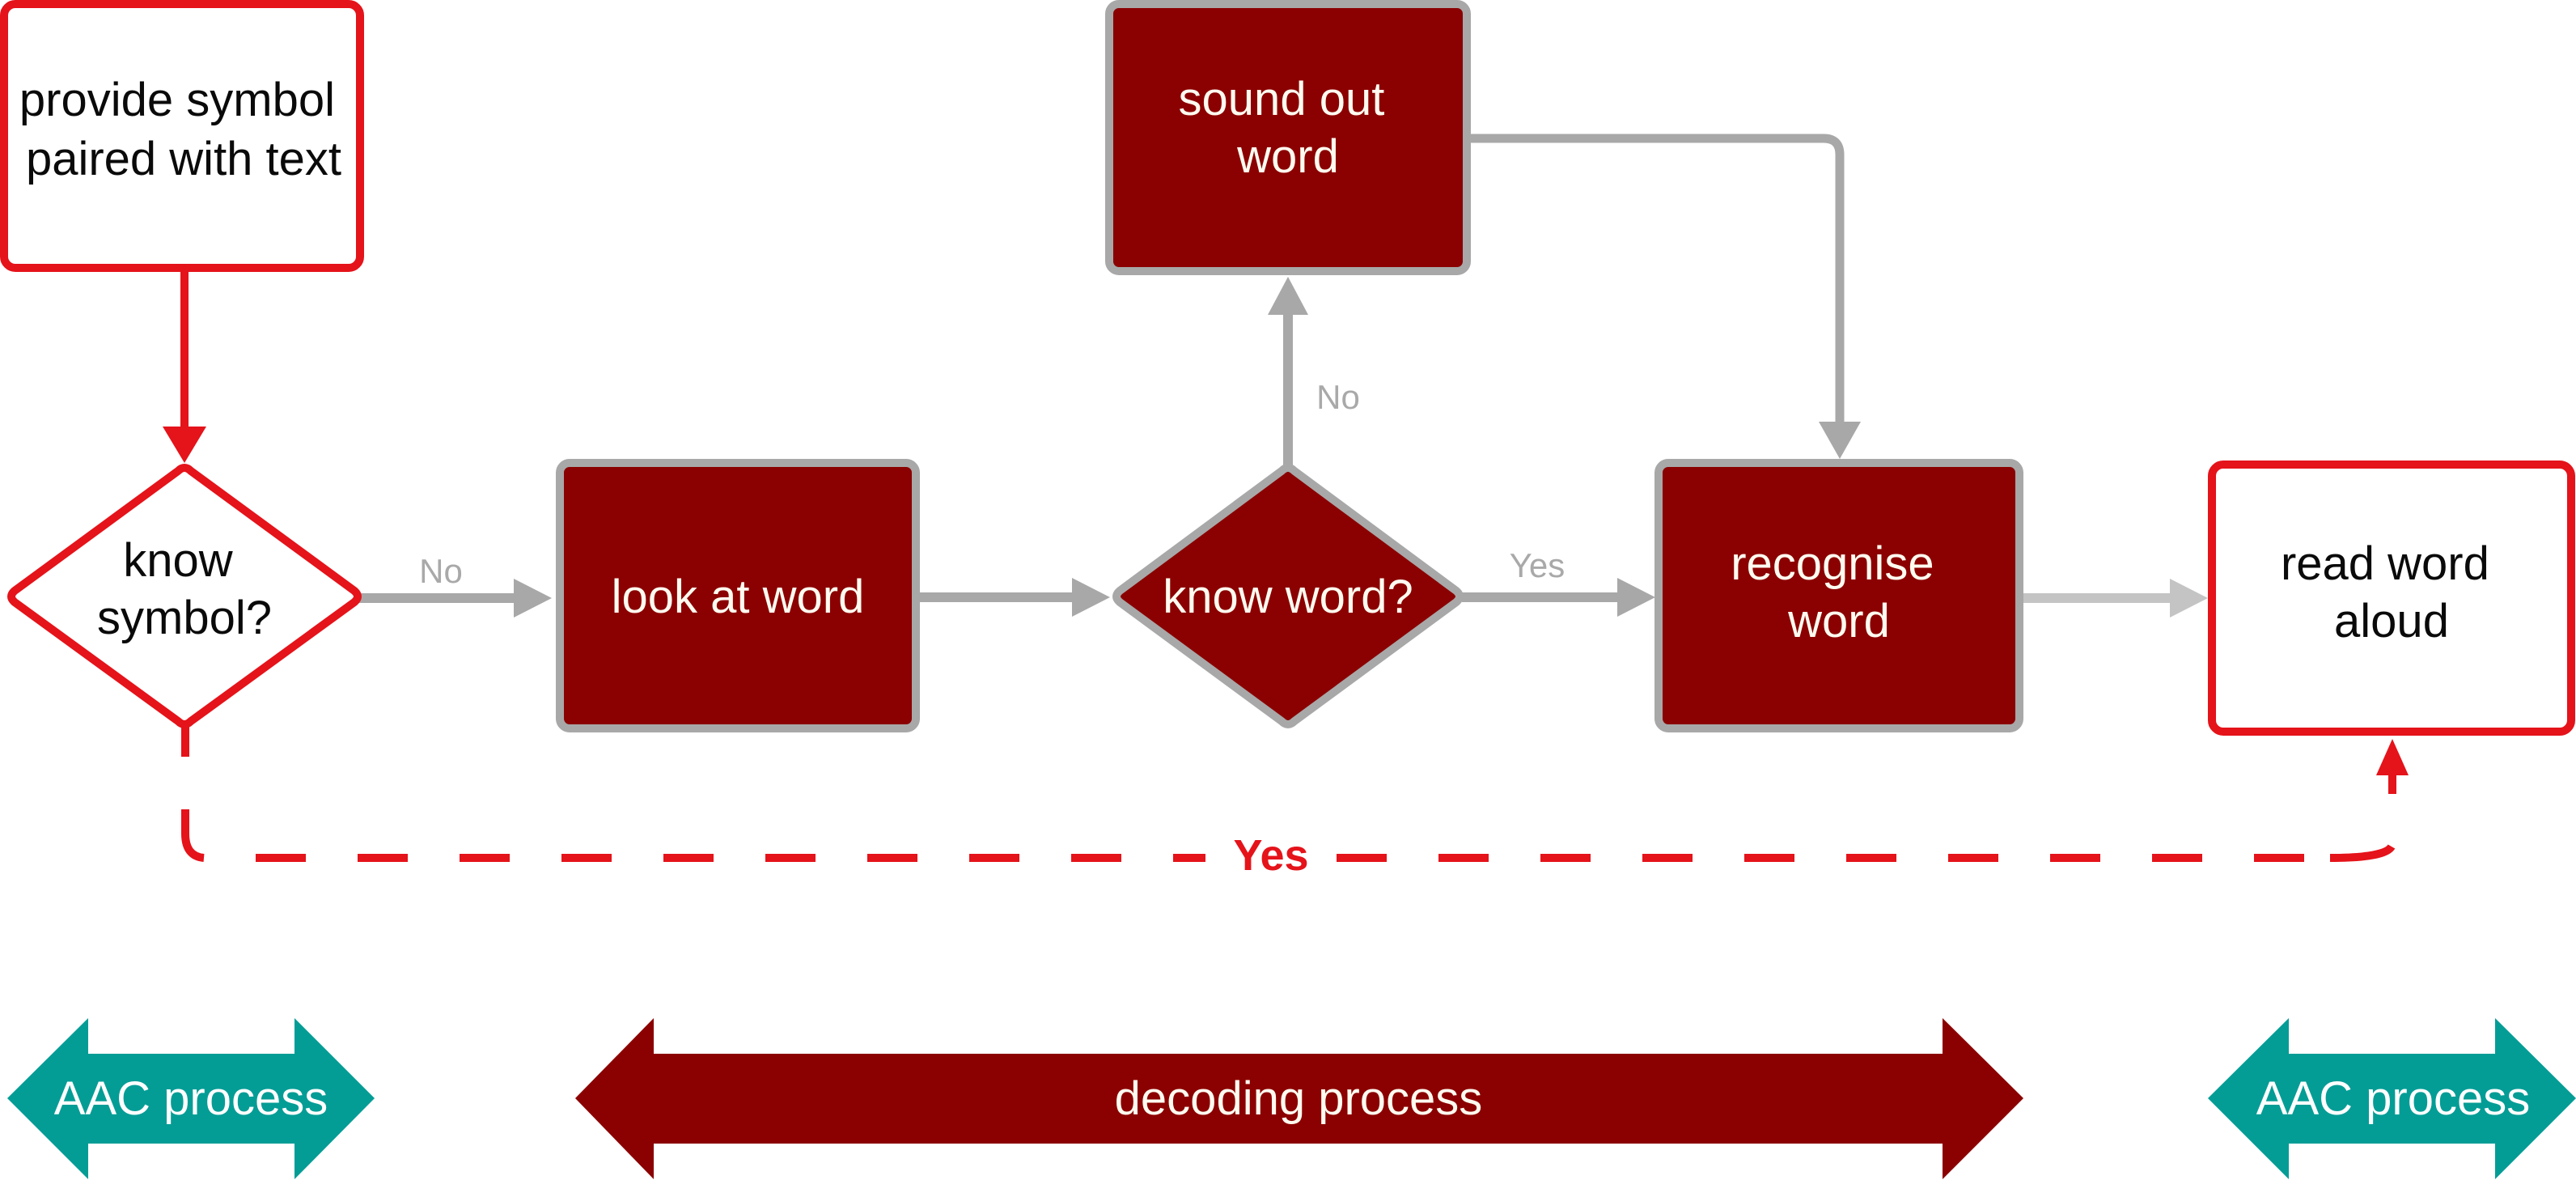 The width and height of the screenshot is (2576, 1180). What do you see at coordinates (2391, 621) in the screenshot?
I see `node-label-line: aloud` at bounding box center [2391, 621].